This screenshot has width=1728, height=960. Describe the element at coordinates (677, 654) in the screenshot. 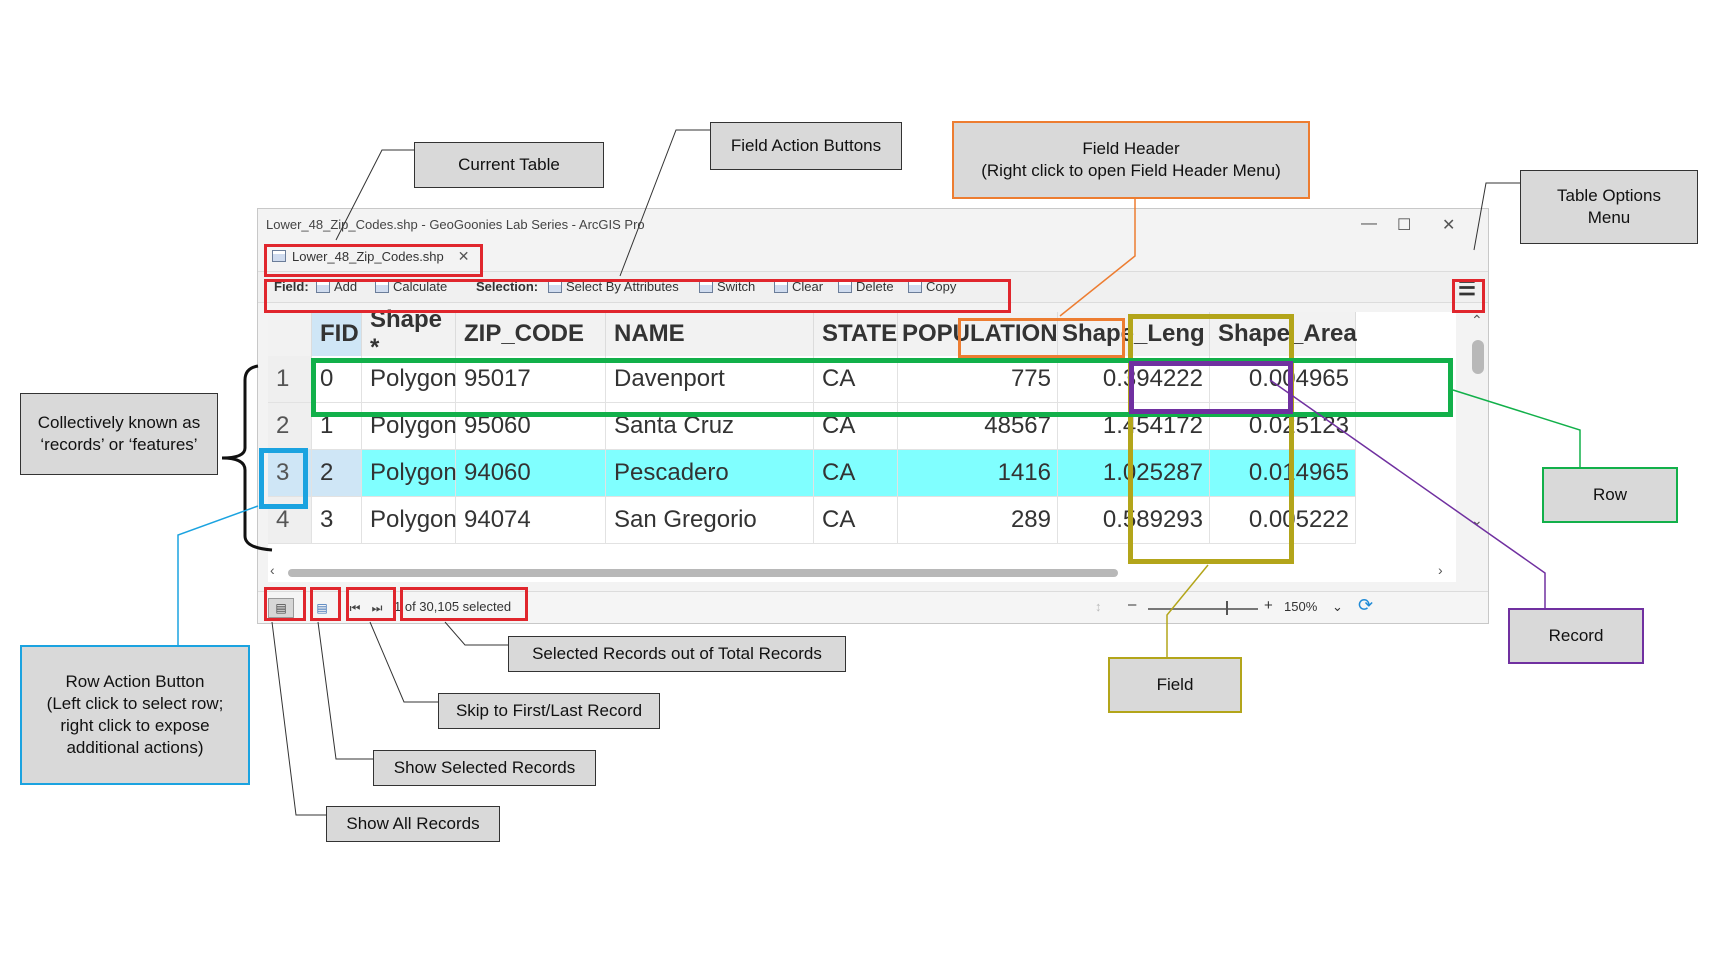

I see `callout-selected-records: Selected Records out of Total Records` at that location.